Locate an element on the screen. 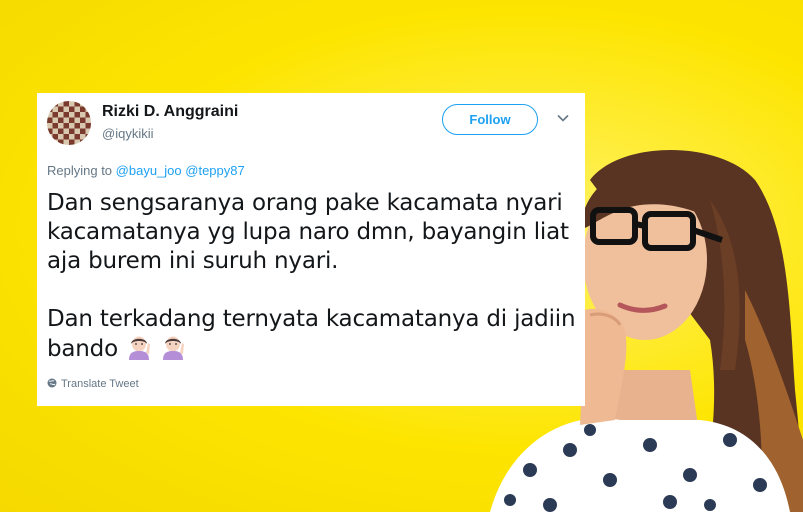  chevron-down-icon is located at coordinates (563, 118).